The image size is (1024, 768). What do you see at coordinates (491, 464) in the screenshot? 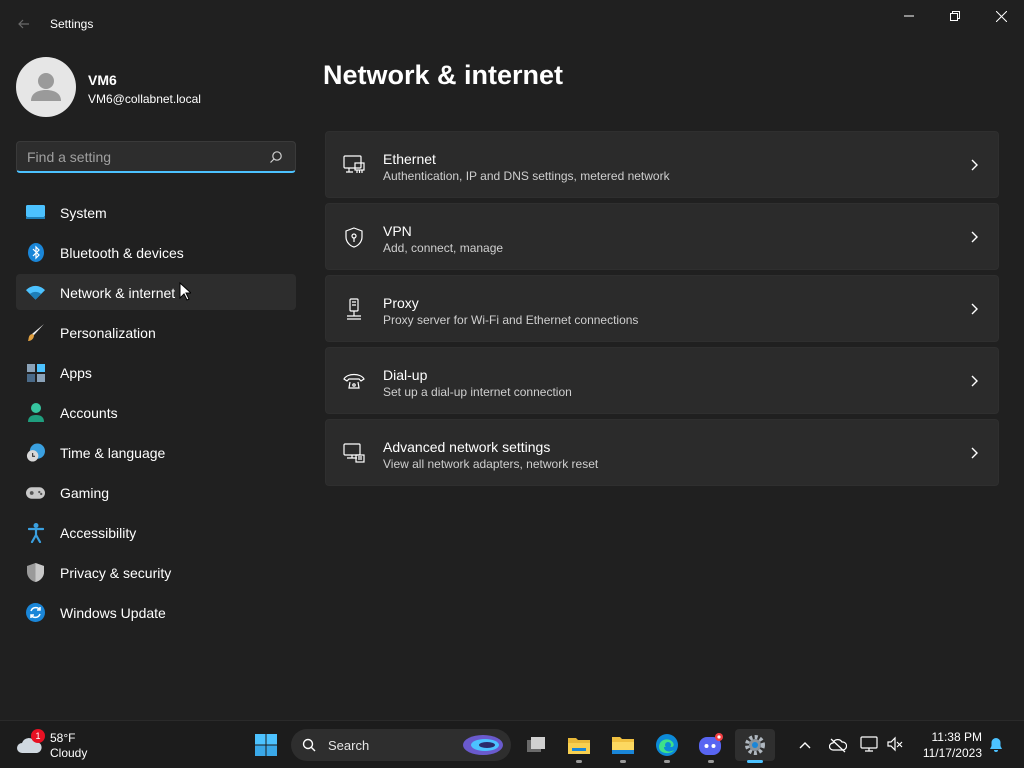
I see `card-description: View all network adapters, network reset` at bounding box center [491, 464].